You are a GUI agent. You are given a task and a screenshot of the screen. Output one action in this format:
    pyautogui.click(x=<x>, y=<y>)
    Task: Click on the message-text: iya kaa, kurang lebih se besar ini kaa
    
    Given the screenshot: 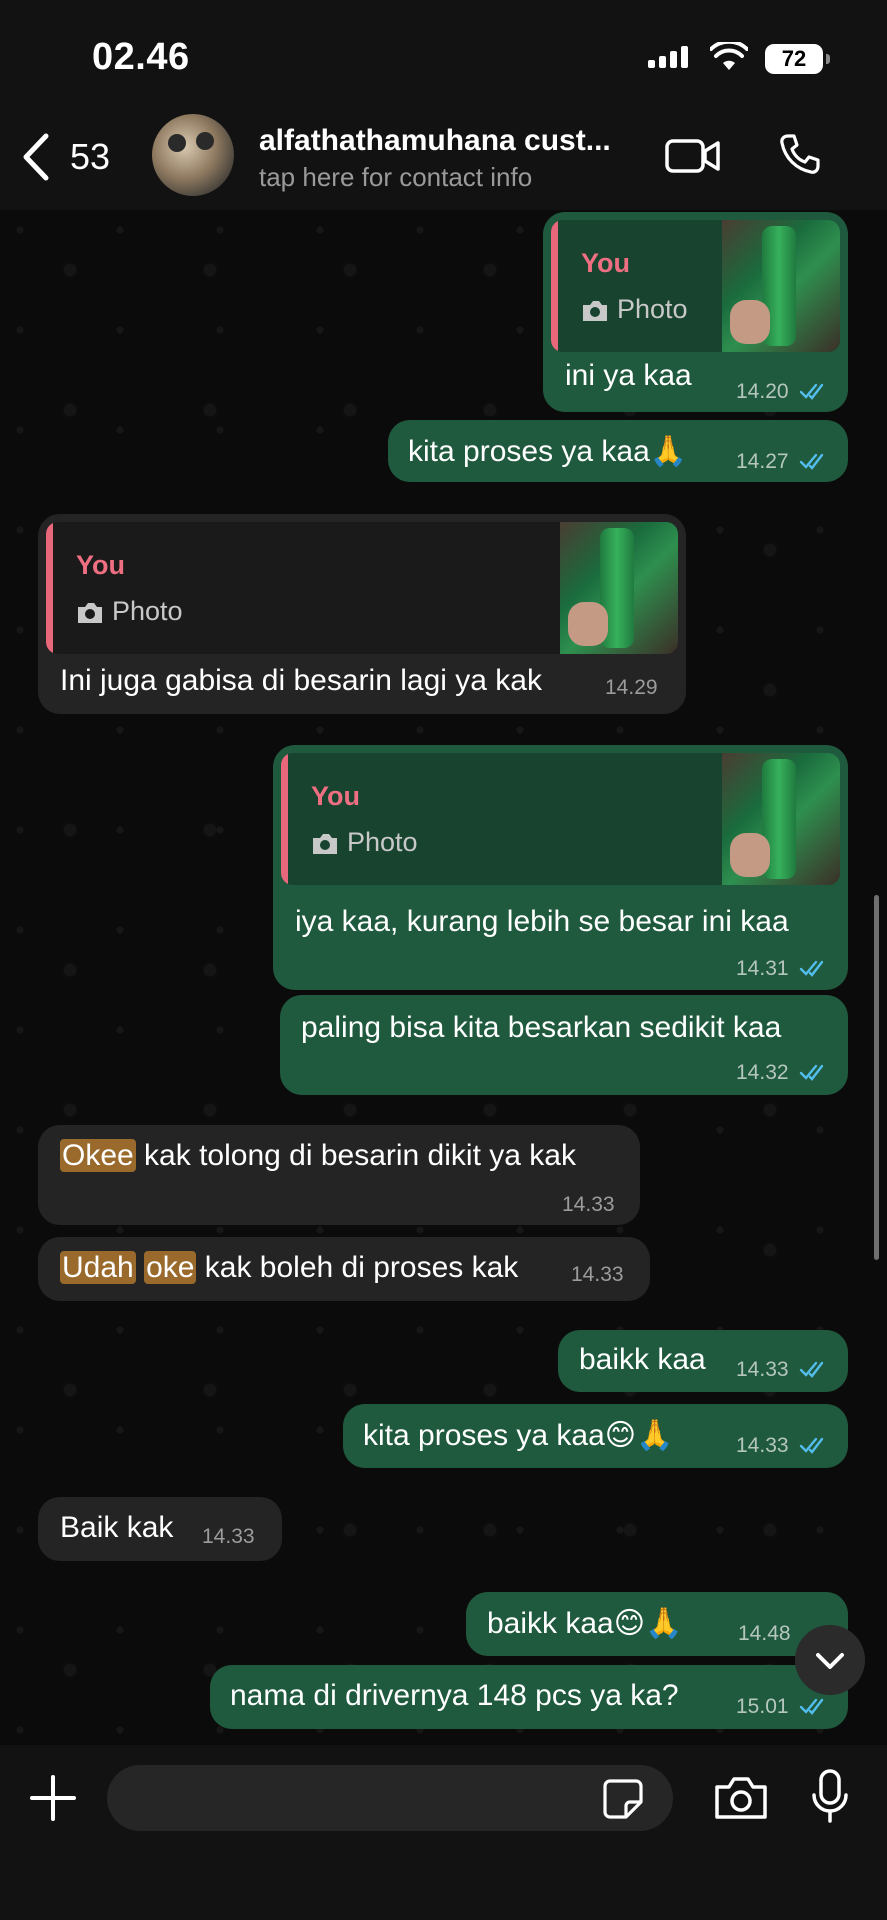 What is the action you would take?
    pyautogui.click(x=542, y=921)
    